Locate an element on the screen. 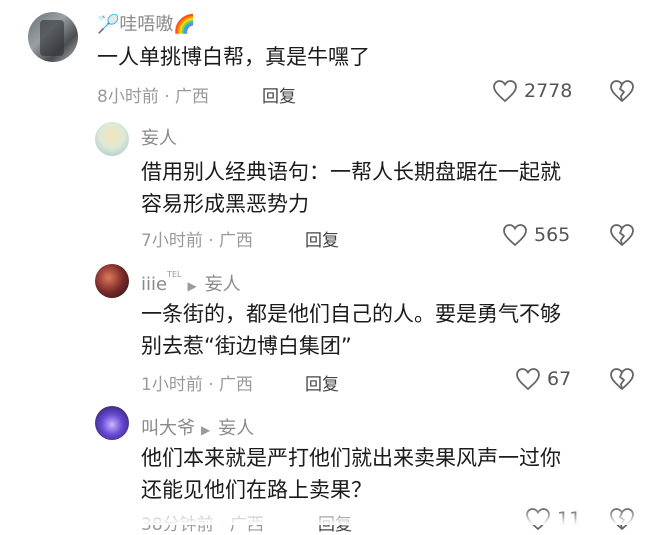 This screenshot has height=535, width=660. comment-text: 容易形成黑恶势力 is located at coordinates (225, 204).